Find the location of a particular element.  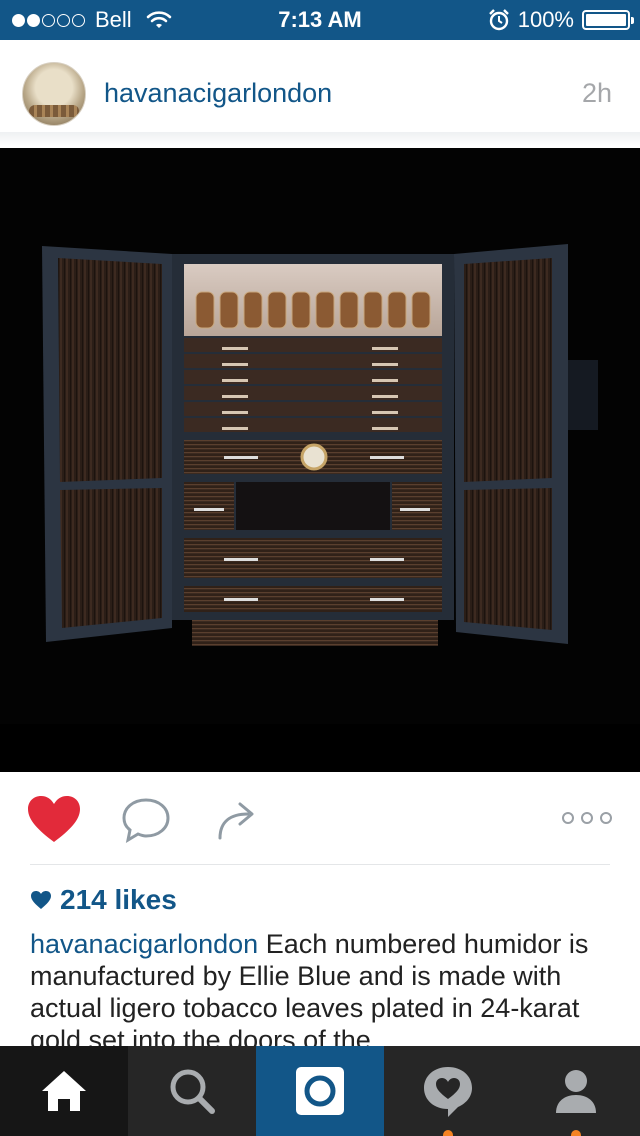

battery-fill is located at coordinates (606, 20).